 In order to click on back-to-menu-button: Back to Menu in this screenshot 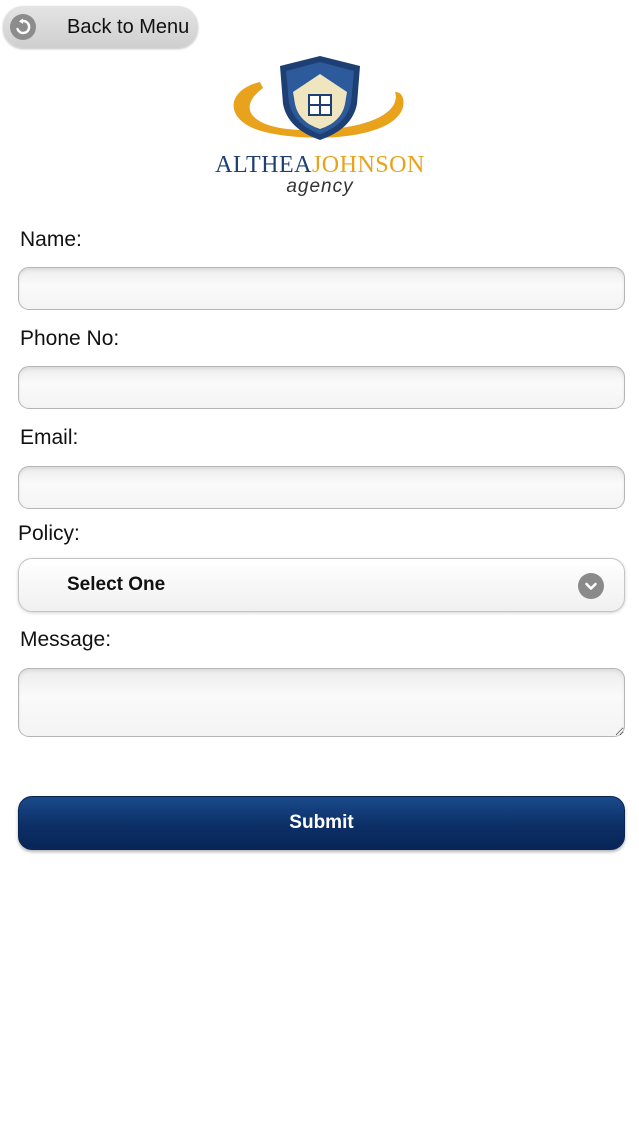, I will do `click(100, 27)`.